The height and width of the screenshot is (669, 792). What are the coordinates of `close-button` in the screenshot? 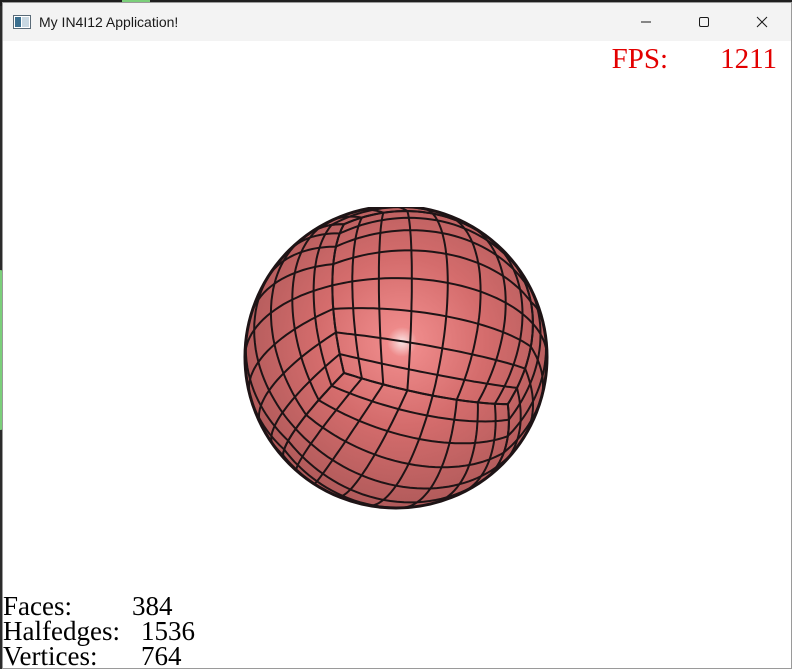 It's located at (762, 22).